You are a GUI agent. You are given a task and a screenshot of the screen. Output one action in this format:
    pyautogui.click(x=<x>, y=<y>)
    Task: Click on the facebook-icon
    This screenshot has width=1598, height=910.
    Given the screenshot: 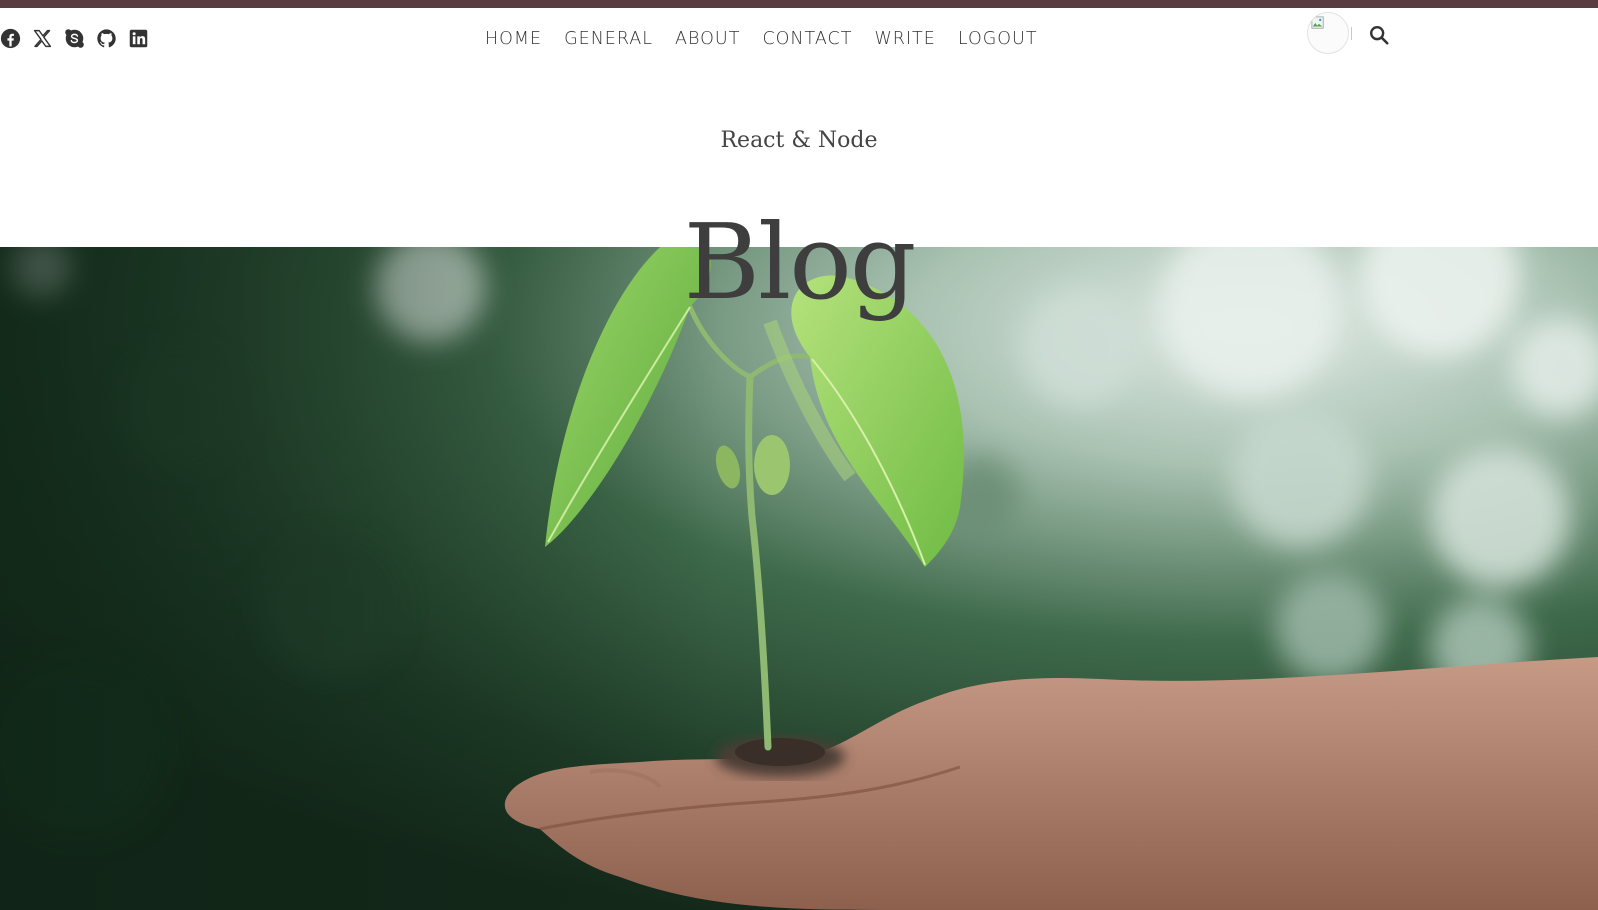 What is the action you would take?
    pyautogui.click(x=10, y=38)
    